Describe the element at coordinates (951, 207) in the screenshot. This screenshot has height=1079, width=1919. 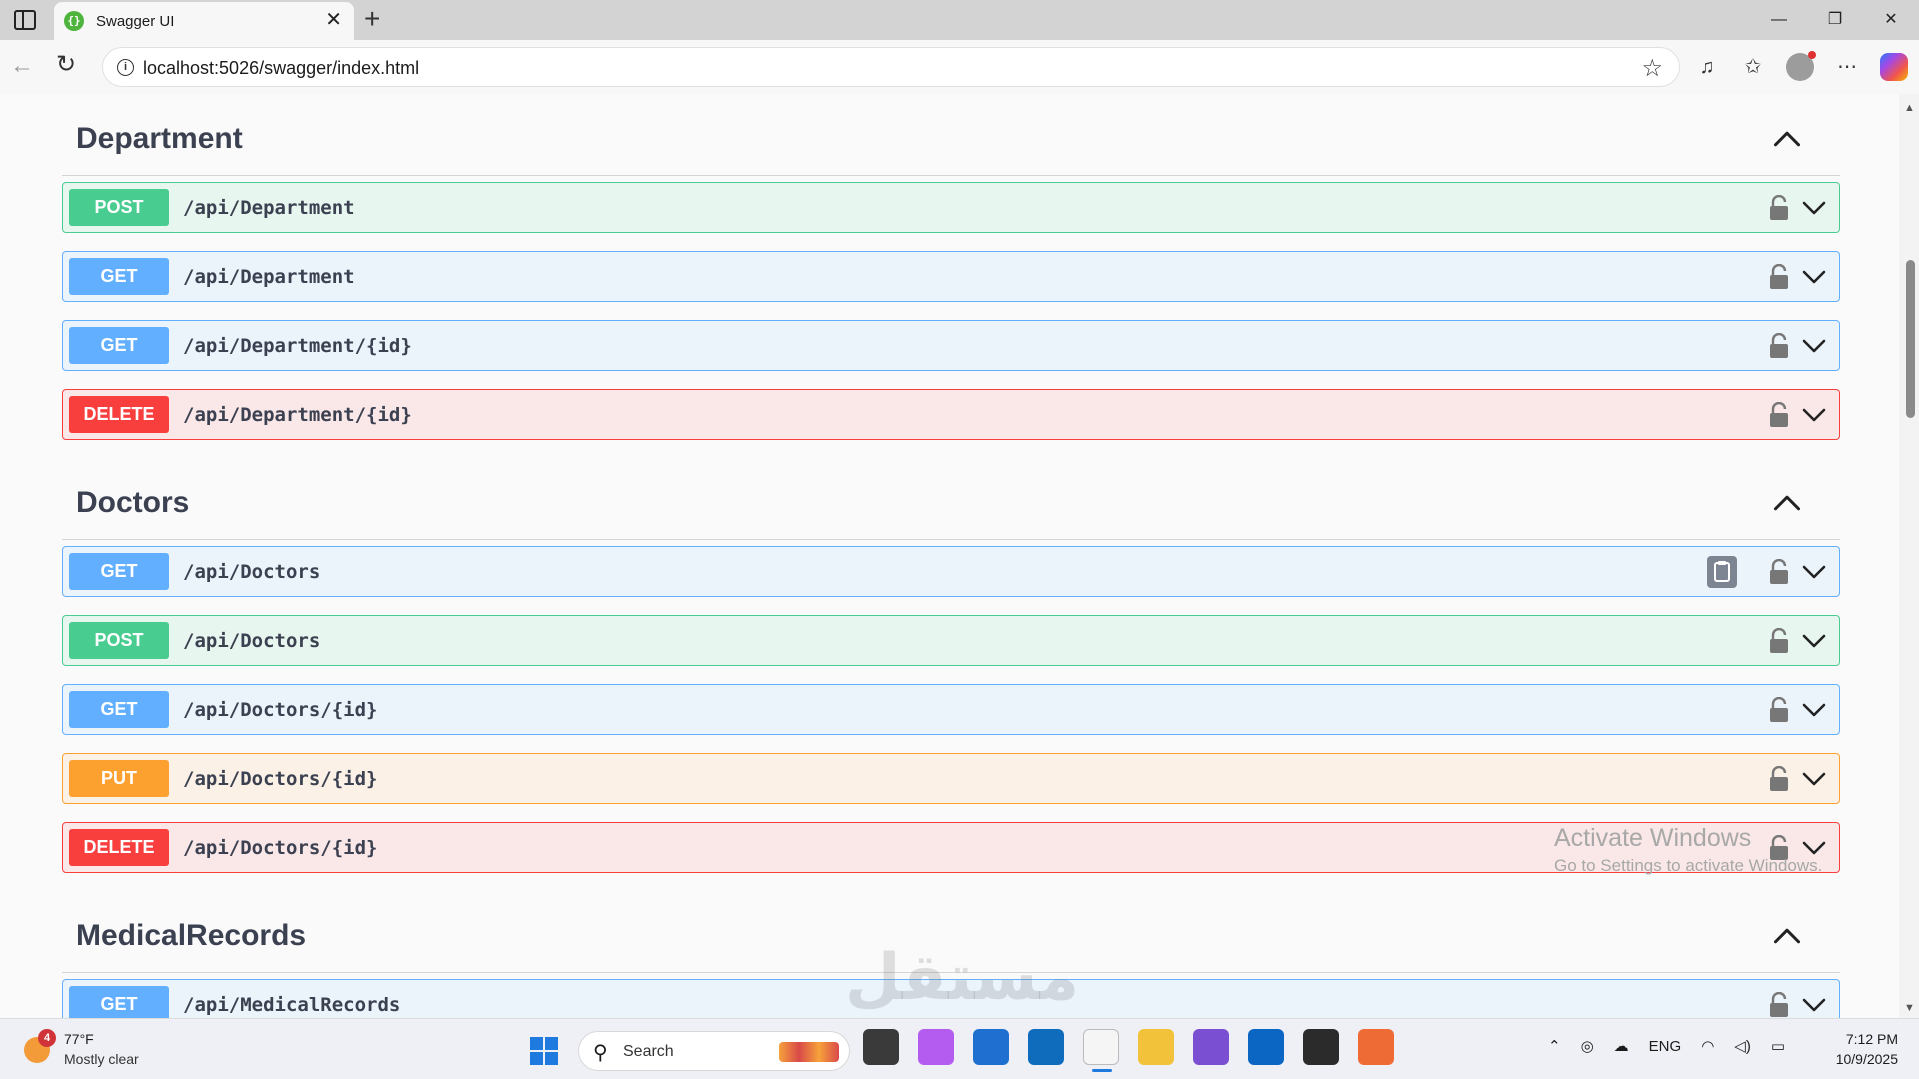
I see `operation-row: POST/api/Department` at that location.